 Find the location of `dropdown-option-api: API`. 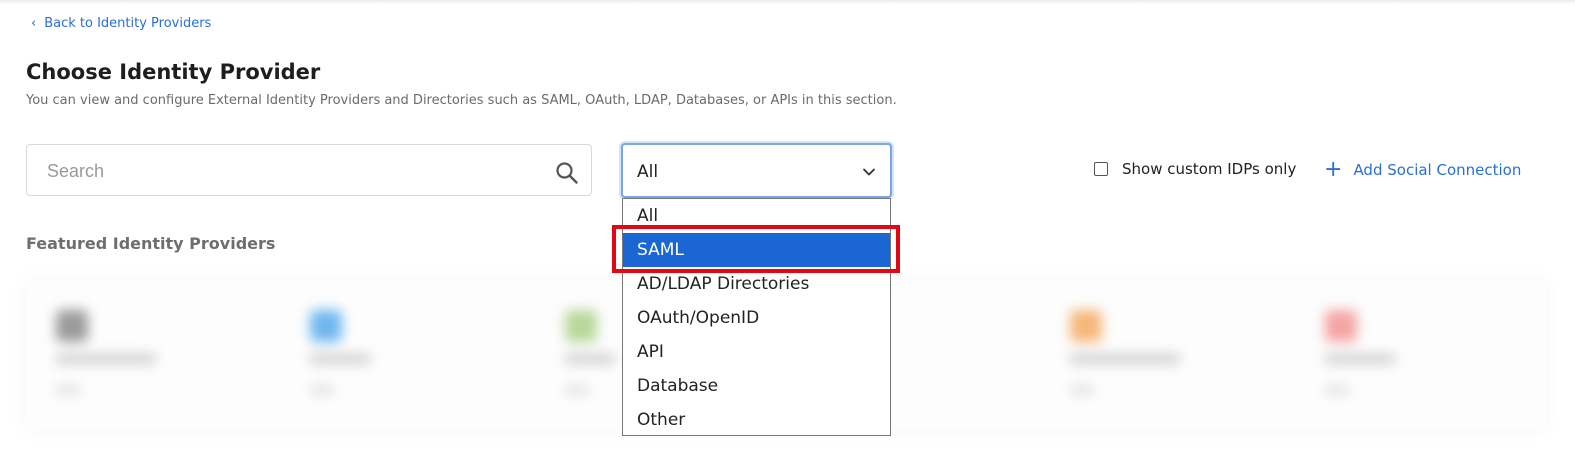

dropdown-option-api: API is located at coordinates (756, 352).